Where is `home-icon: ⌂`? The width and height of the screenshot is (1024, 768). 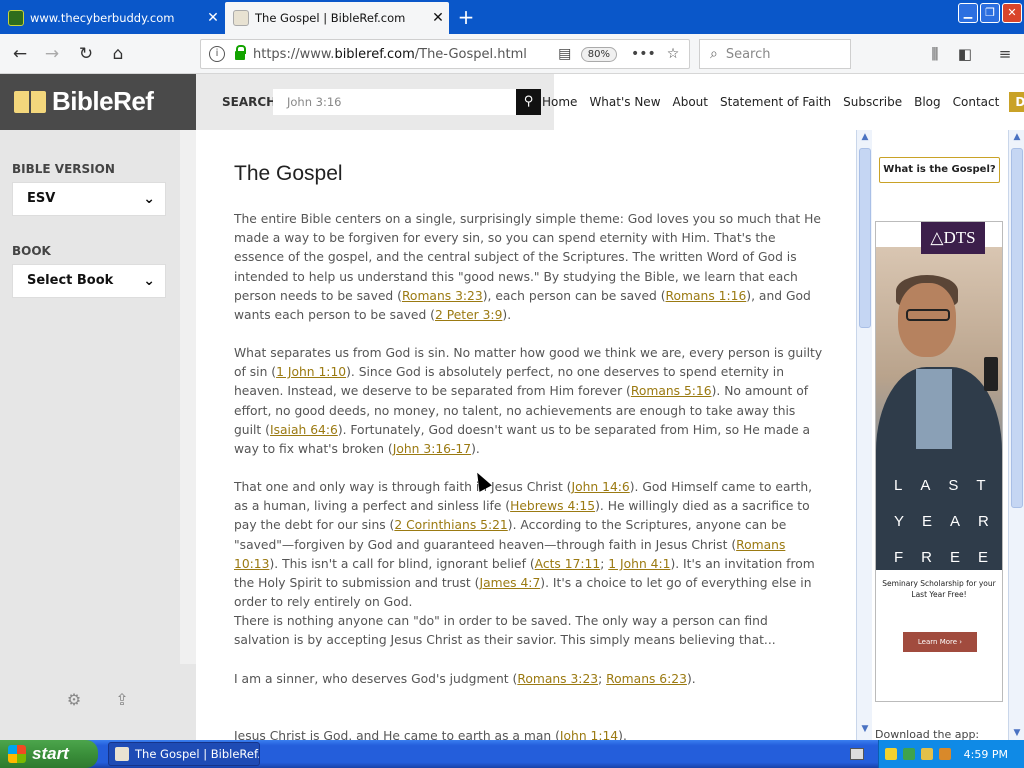
home-icon: ⌂ is located at coordinates (118, 54).